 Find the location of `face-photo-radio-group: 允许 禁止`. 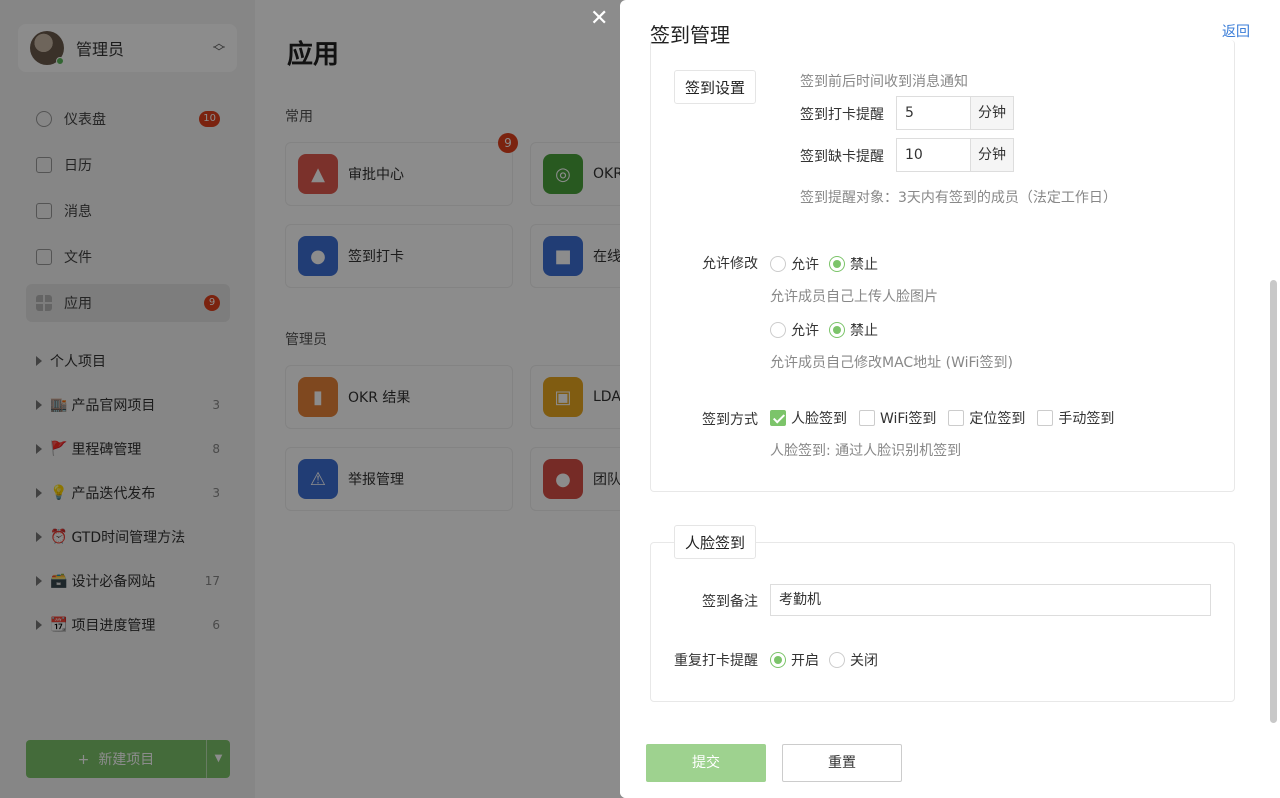

face-photo-radio-group: 允许 禁止 is located at coordinates (829, 264).